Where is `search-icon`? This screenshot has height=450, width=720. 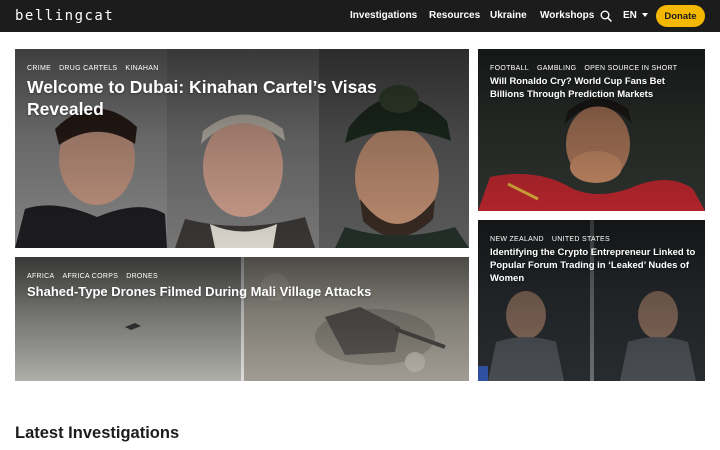
search-icon is located at coordinates (606, 16).